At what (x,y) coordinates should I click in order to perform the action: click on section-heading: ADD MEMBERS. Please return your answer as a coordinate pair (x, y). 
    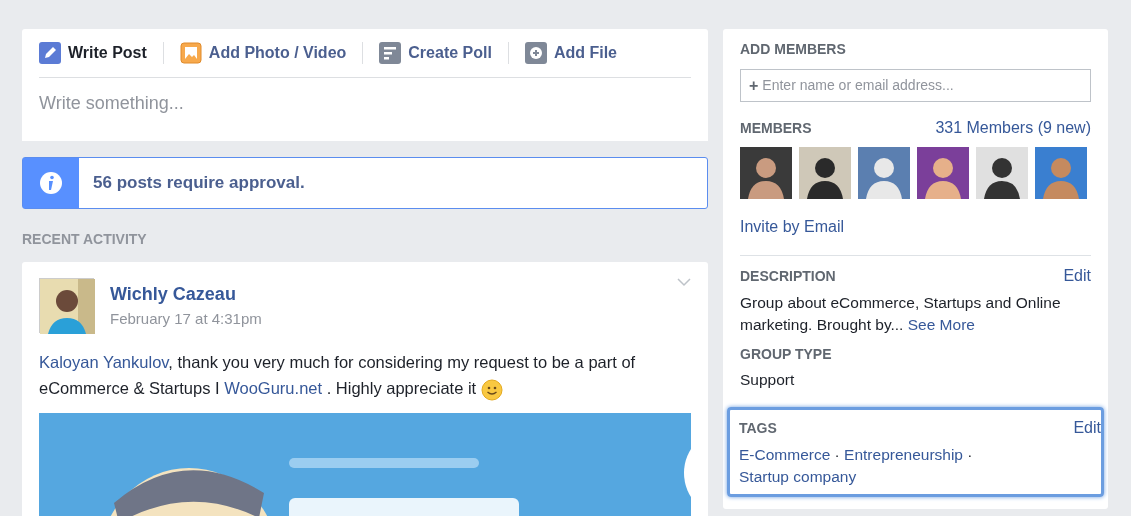
    Looking at the image, I should click on (793, 49).